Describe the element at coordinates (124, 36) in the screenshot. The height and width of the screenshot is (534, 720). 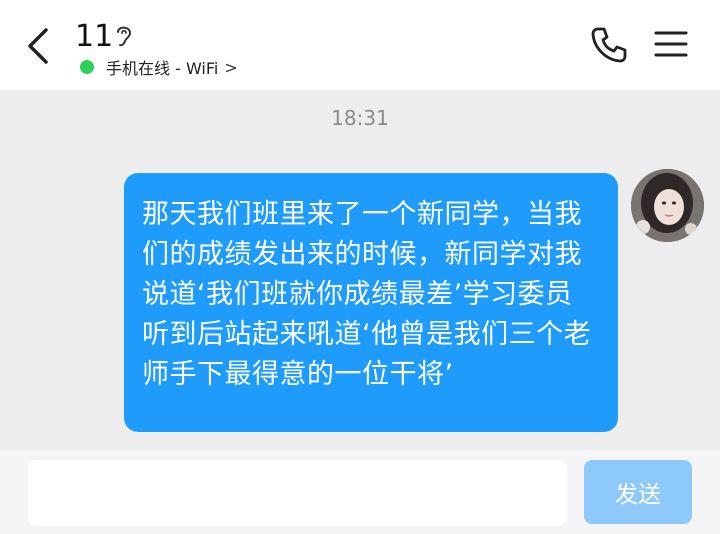
I see `ear-icon` at that location.